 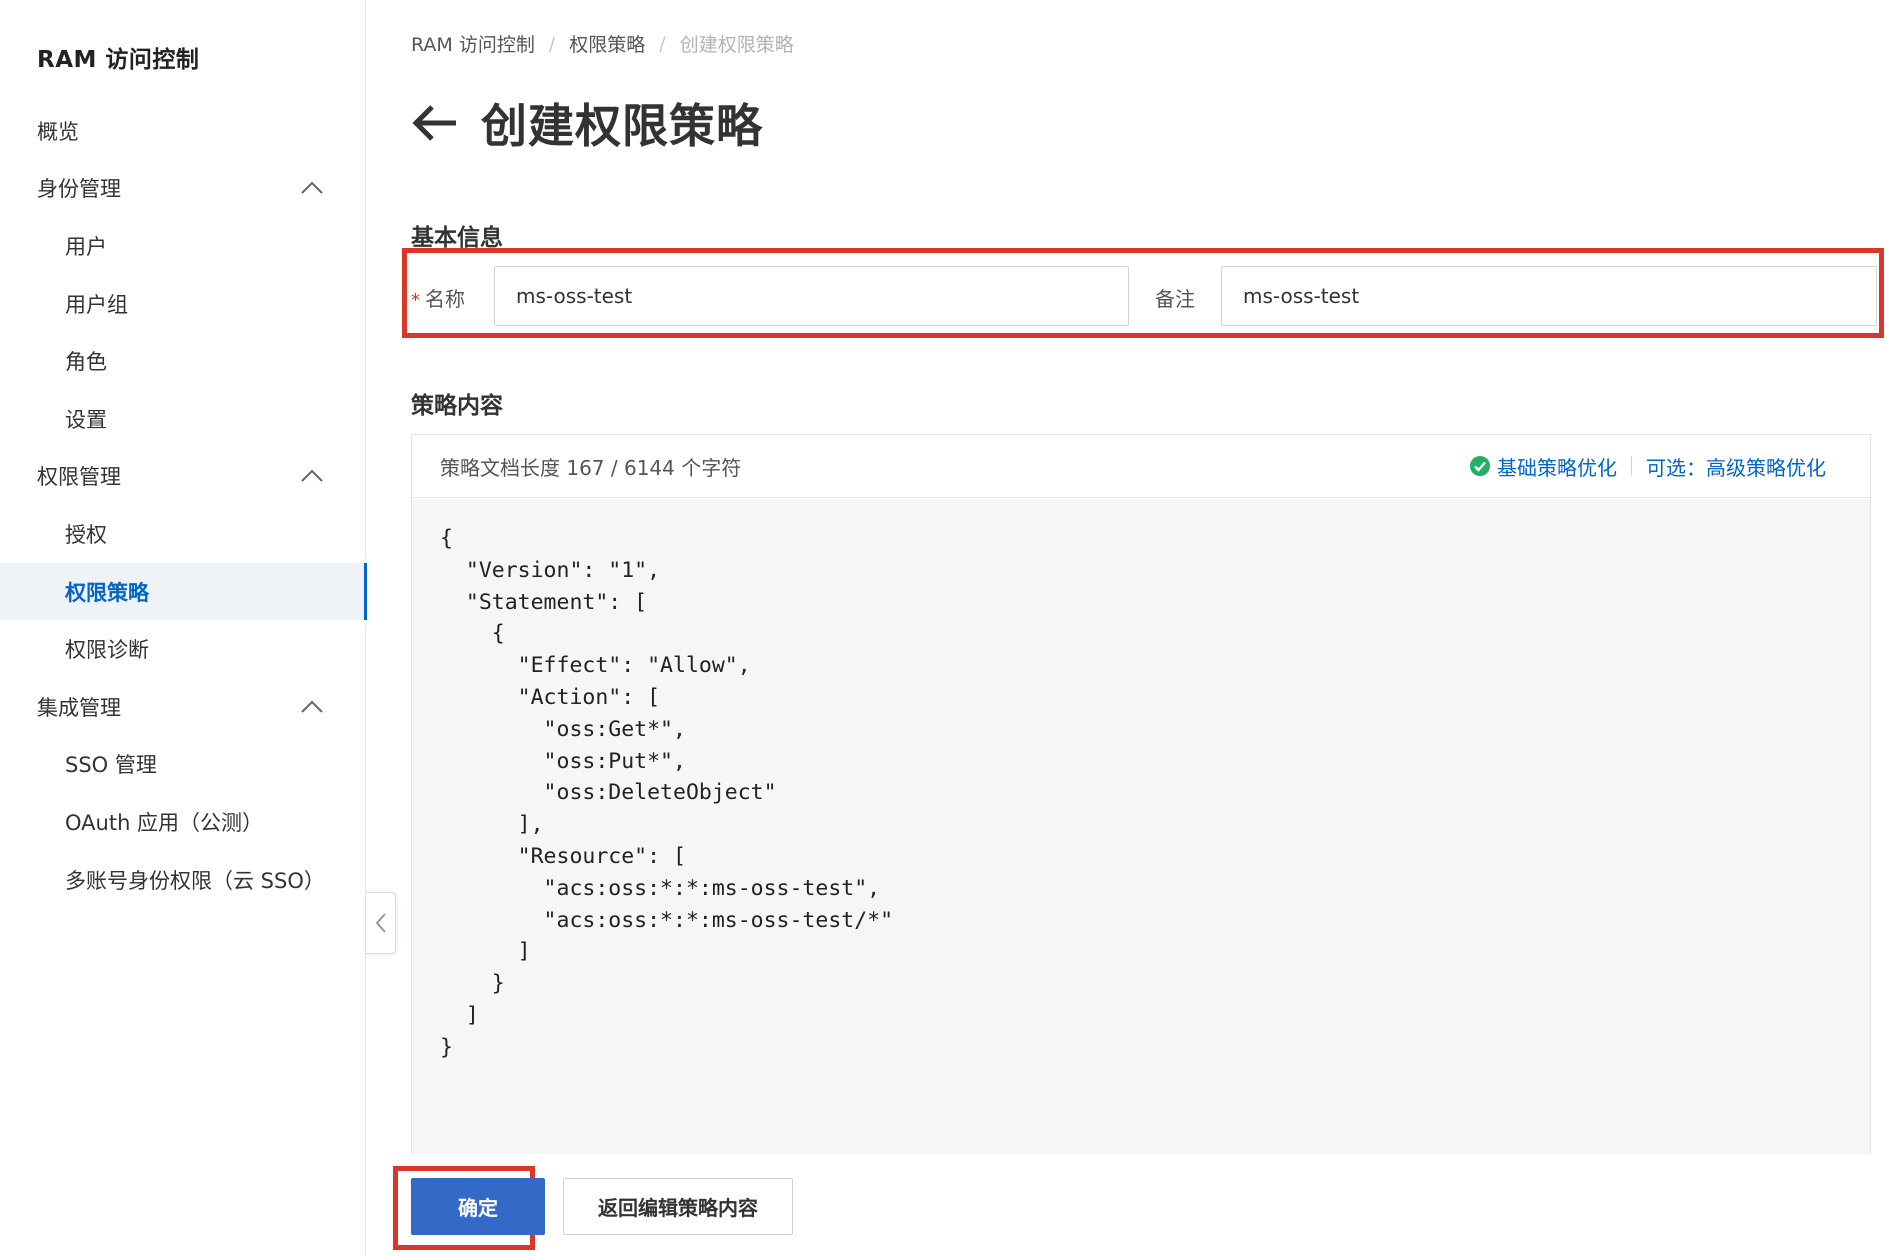 I want to click on doc-length-text: 策略文档长度 167 / 6144 个字符, so click(x=591, y=467).